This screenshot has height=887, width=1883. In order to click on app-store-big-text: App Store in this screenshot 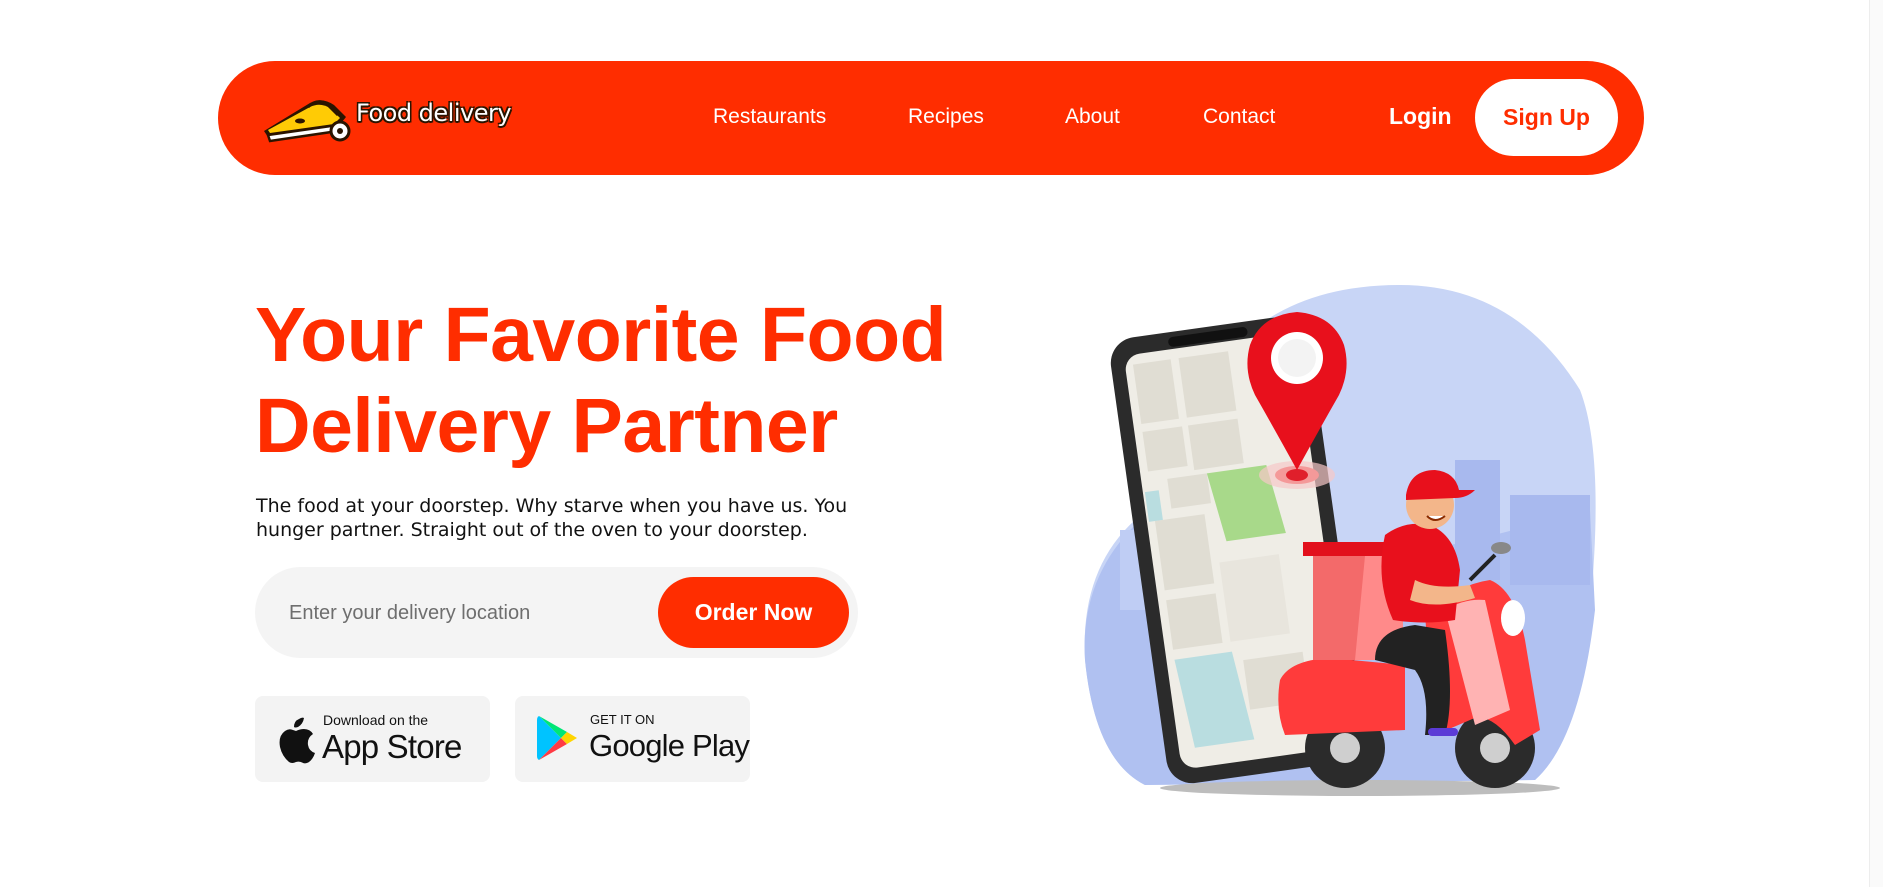, I will do `click(392, 746)`.